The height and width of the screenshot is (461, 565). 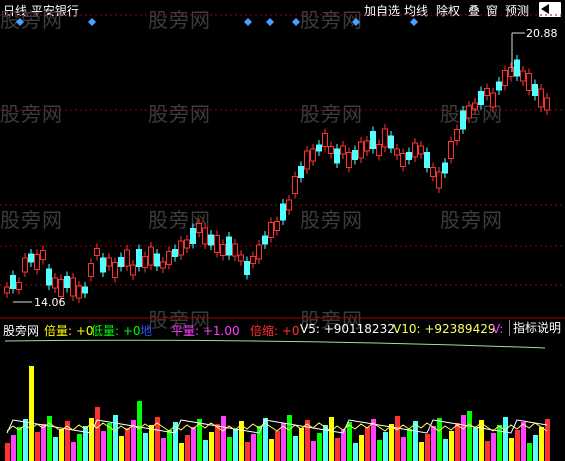 What do you see at coordinates (542, 33) in the screenshot?
I see `high-price-label: 20.88` at bounding box center [542, 33].